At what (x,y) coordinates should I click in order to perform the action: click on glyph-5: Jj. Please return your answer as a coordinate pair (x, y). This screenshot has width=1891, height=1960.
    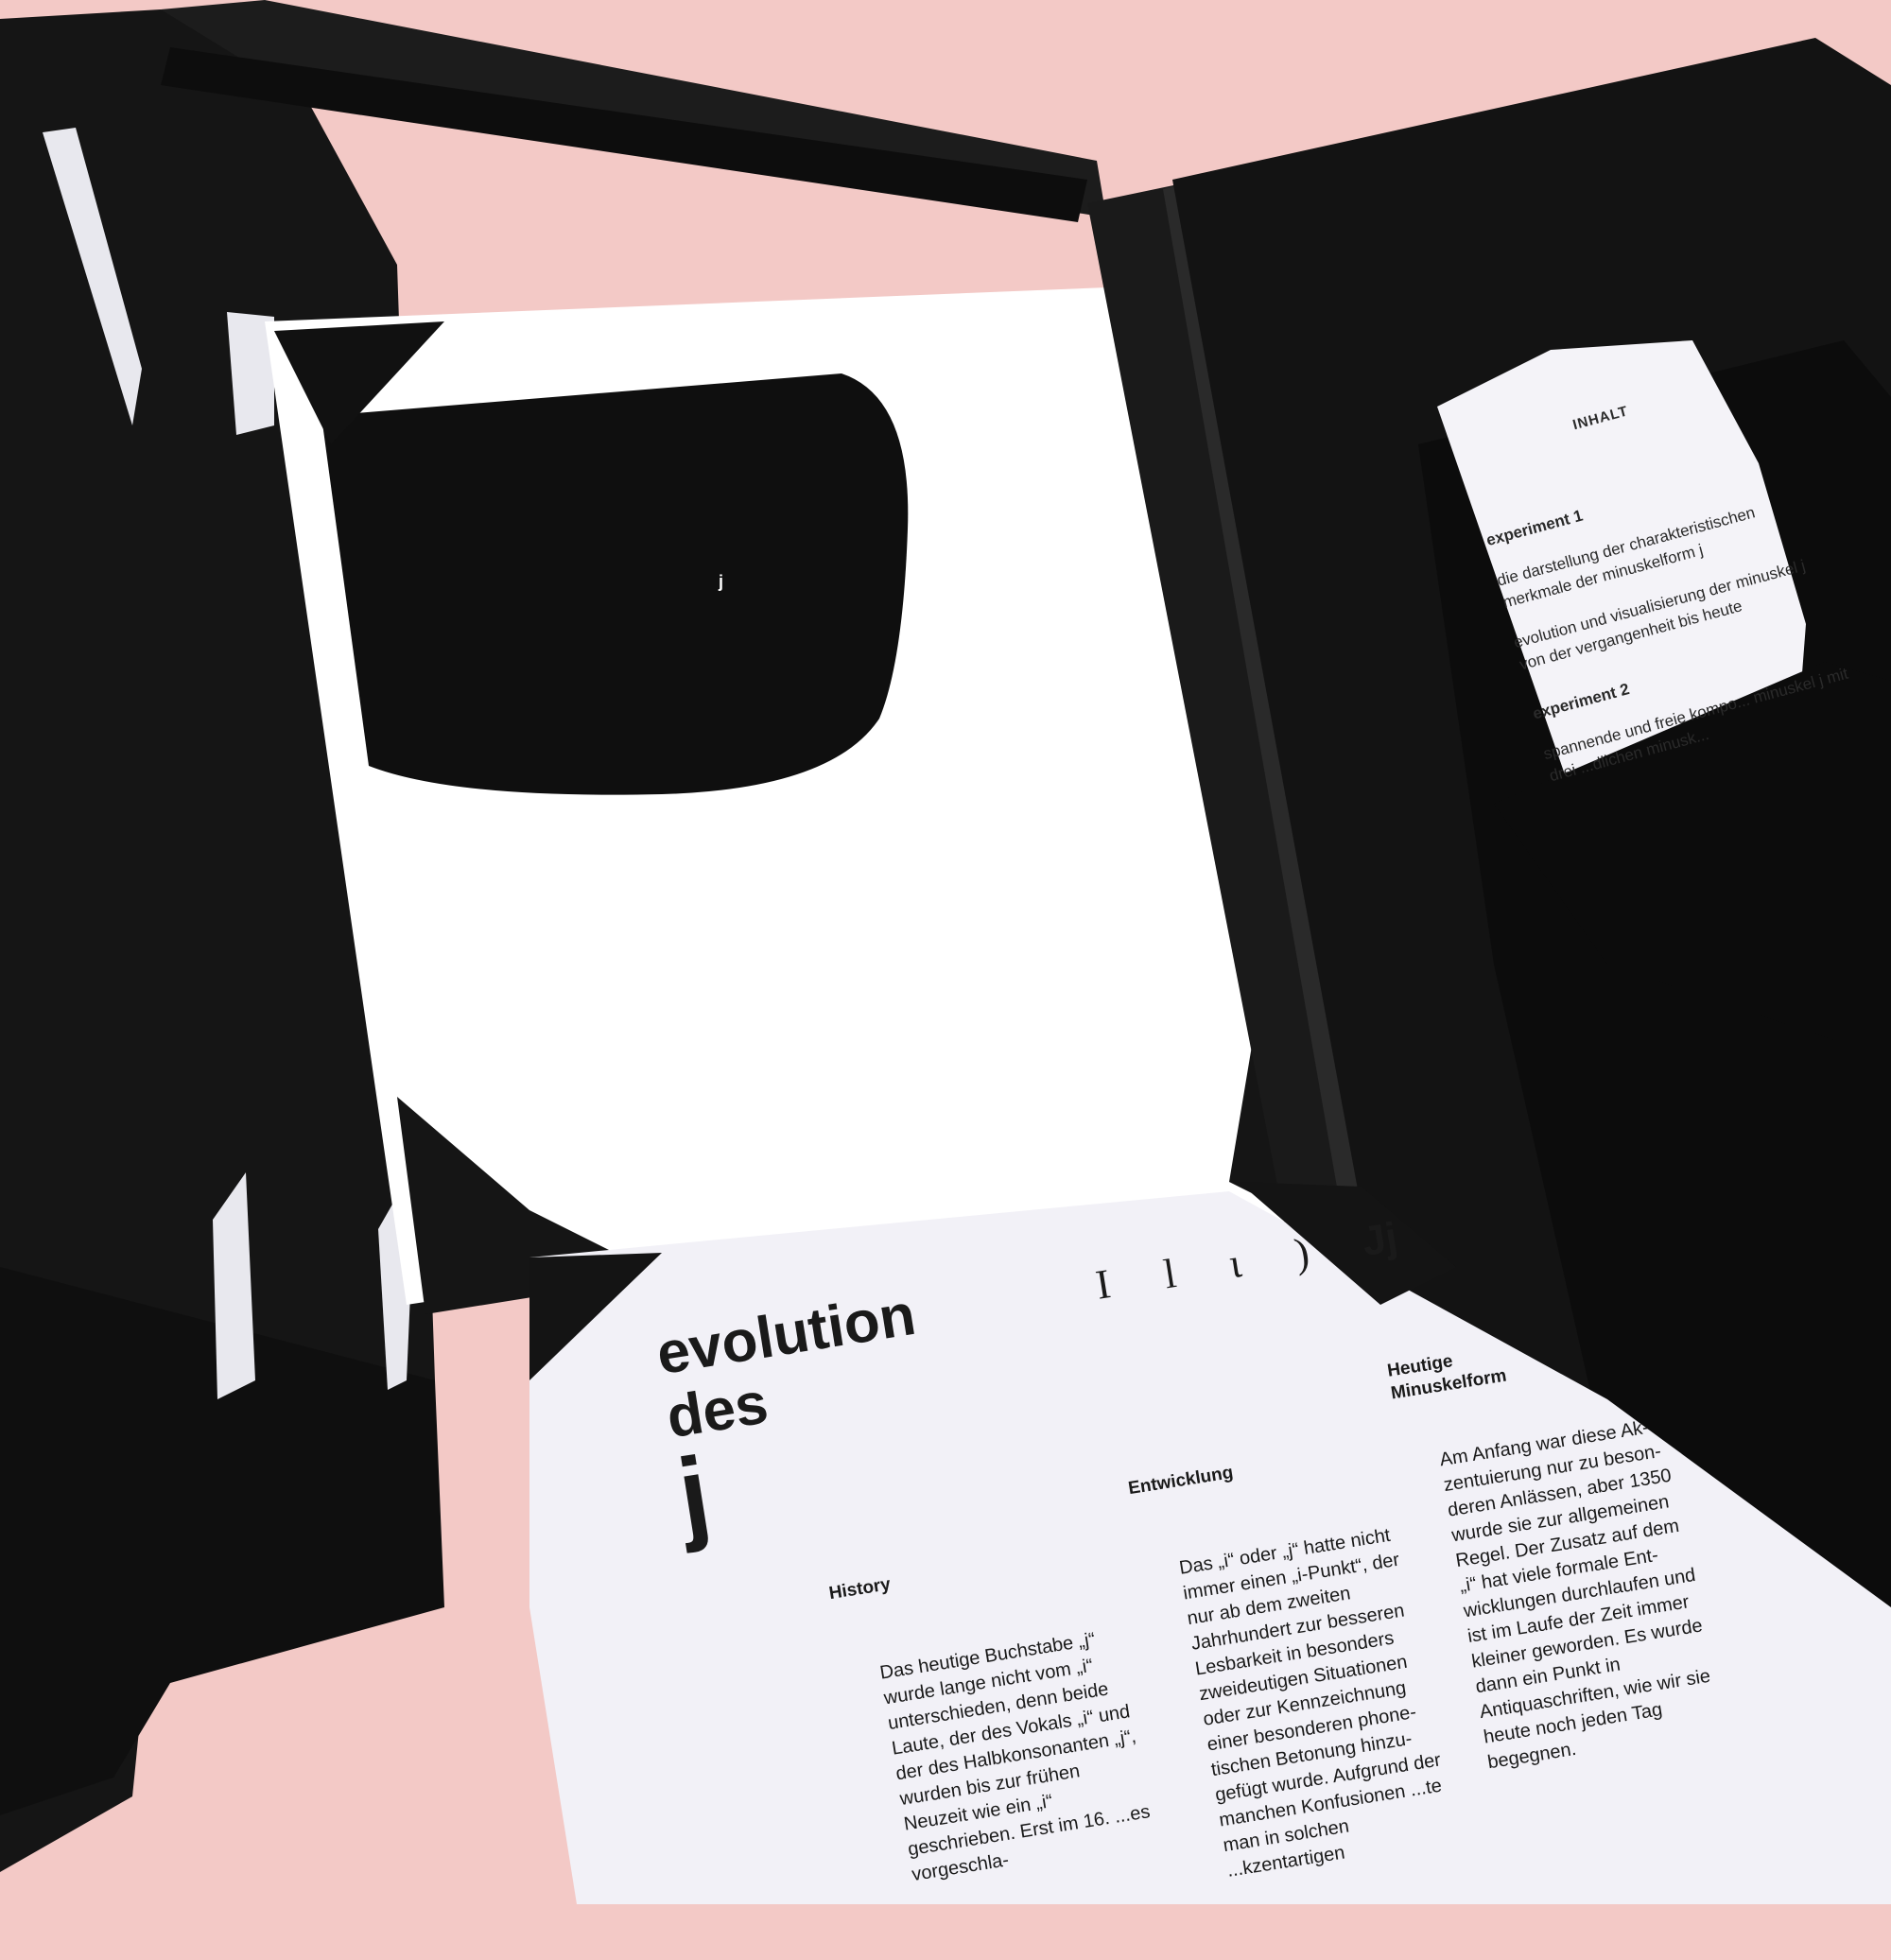
    Looking at the image, I should click on (1380, 1240).